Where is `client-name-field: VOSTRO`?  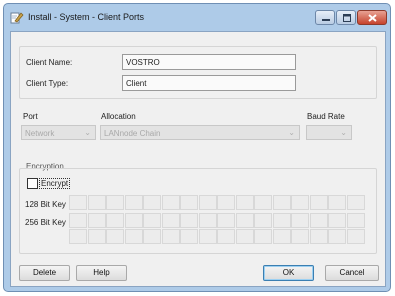
client-name-field: VOSTRO is located at coordinates (209, 62).